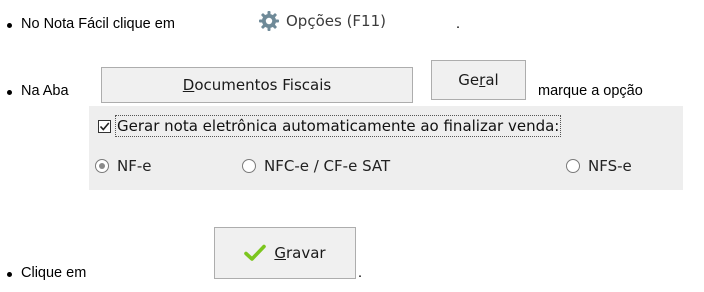 The height and width of the screenshot is (292, 704). I want to click on radio-nfe: NF-e, so click(123, 166).